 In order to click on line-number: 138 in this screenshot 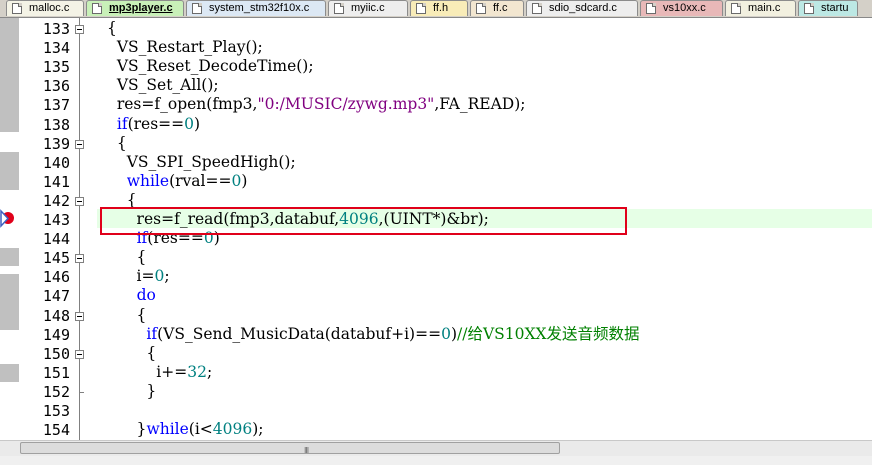, I will do `click(56, 124)`.